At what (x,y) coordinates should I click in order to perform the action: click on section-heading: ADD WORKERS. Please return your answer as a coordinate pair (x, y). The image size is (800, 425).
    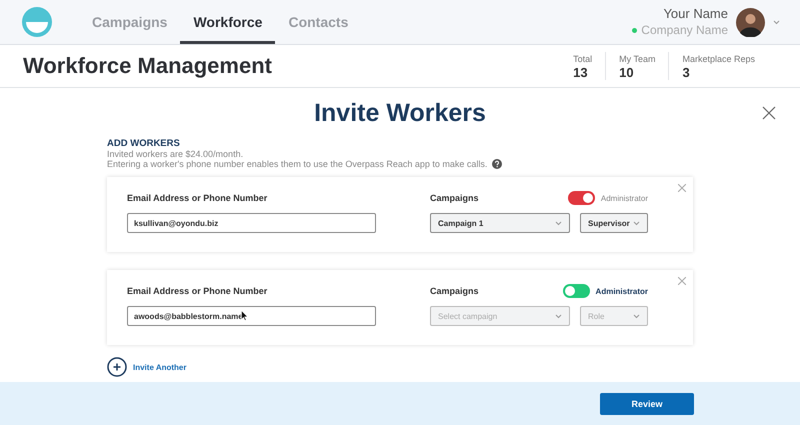
    Looking at the image, I should click on (144, 143).